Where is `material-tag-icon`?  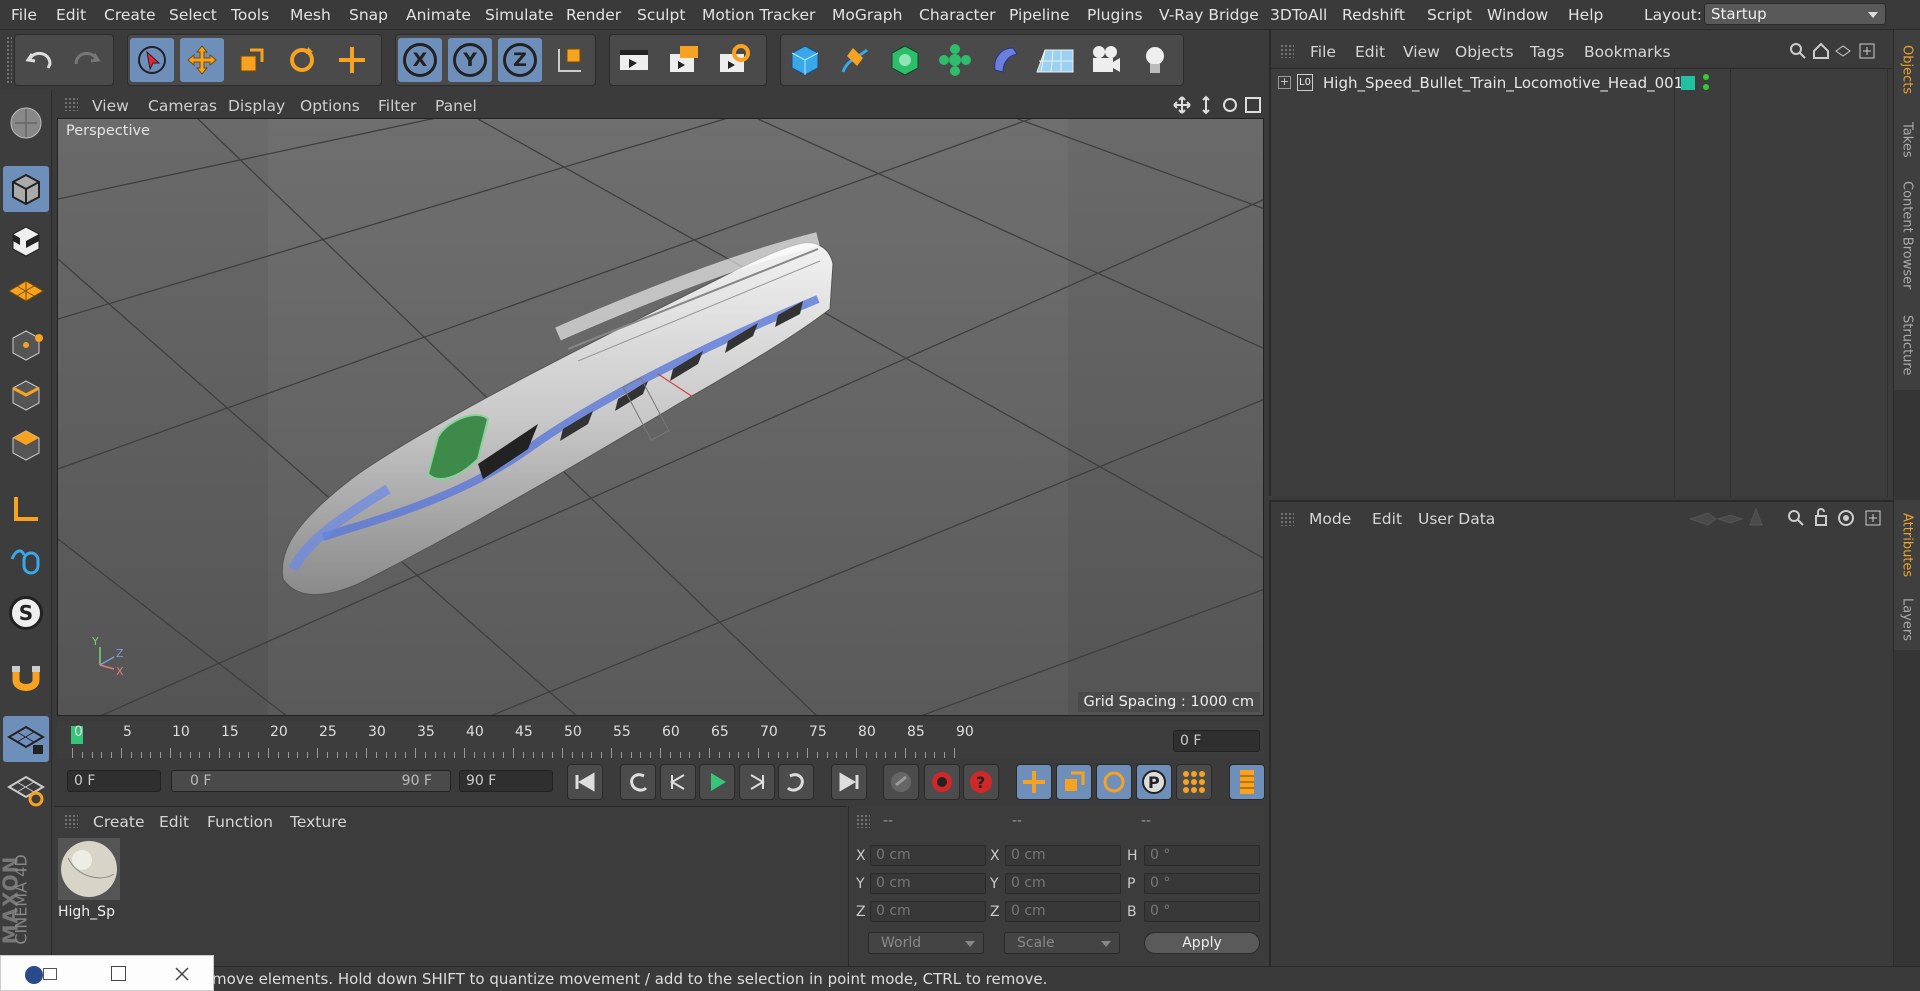 material-tag-icon is located at coordinates (1688, 83).